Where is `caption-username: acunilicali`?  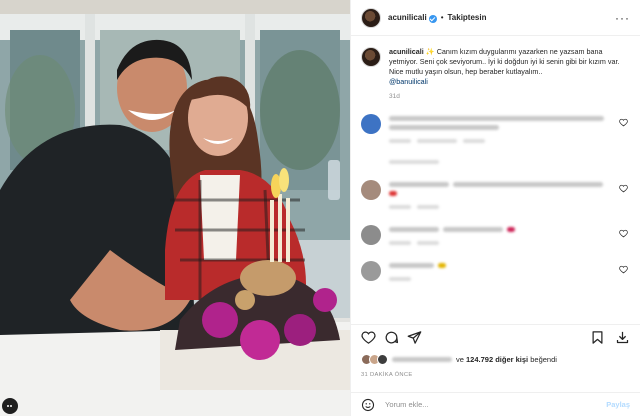 caption-username: acunilicali is located at coordinates (406, 51).